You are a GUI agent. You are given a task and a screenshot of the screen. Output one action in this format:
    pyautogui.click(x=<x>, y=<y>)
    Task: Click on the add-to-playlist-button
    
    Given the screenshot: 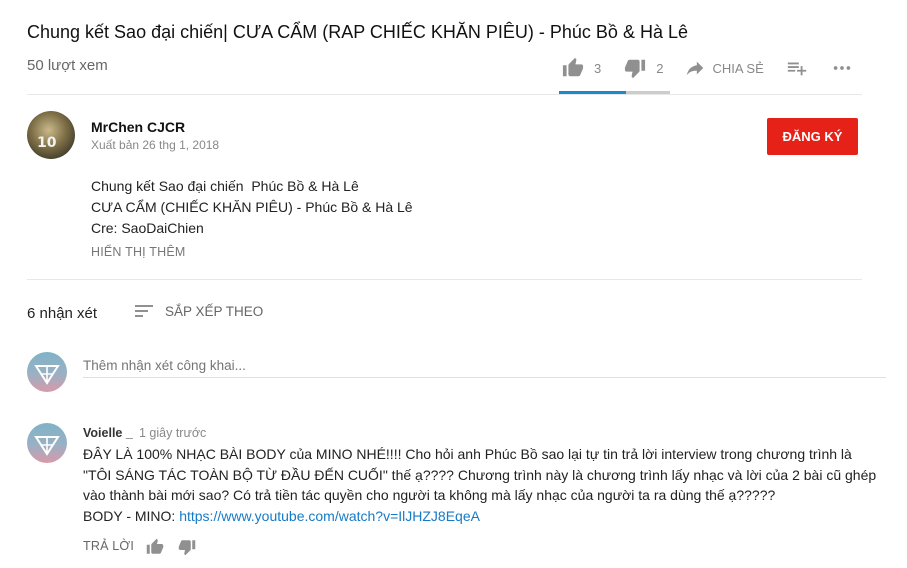 What is the action you would take?
    pyautogui.click(x=797, y=68)
    